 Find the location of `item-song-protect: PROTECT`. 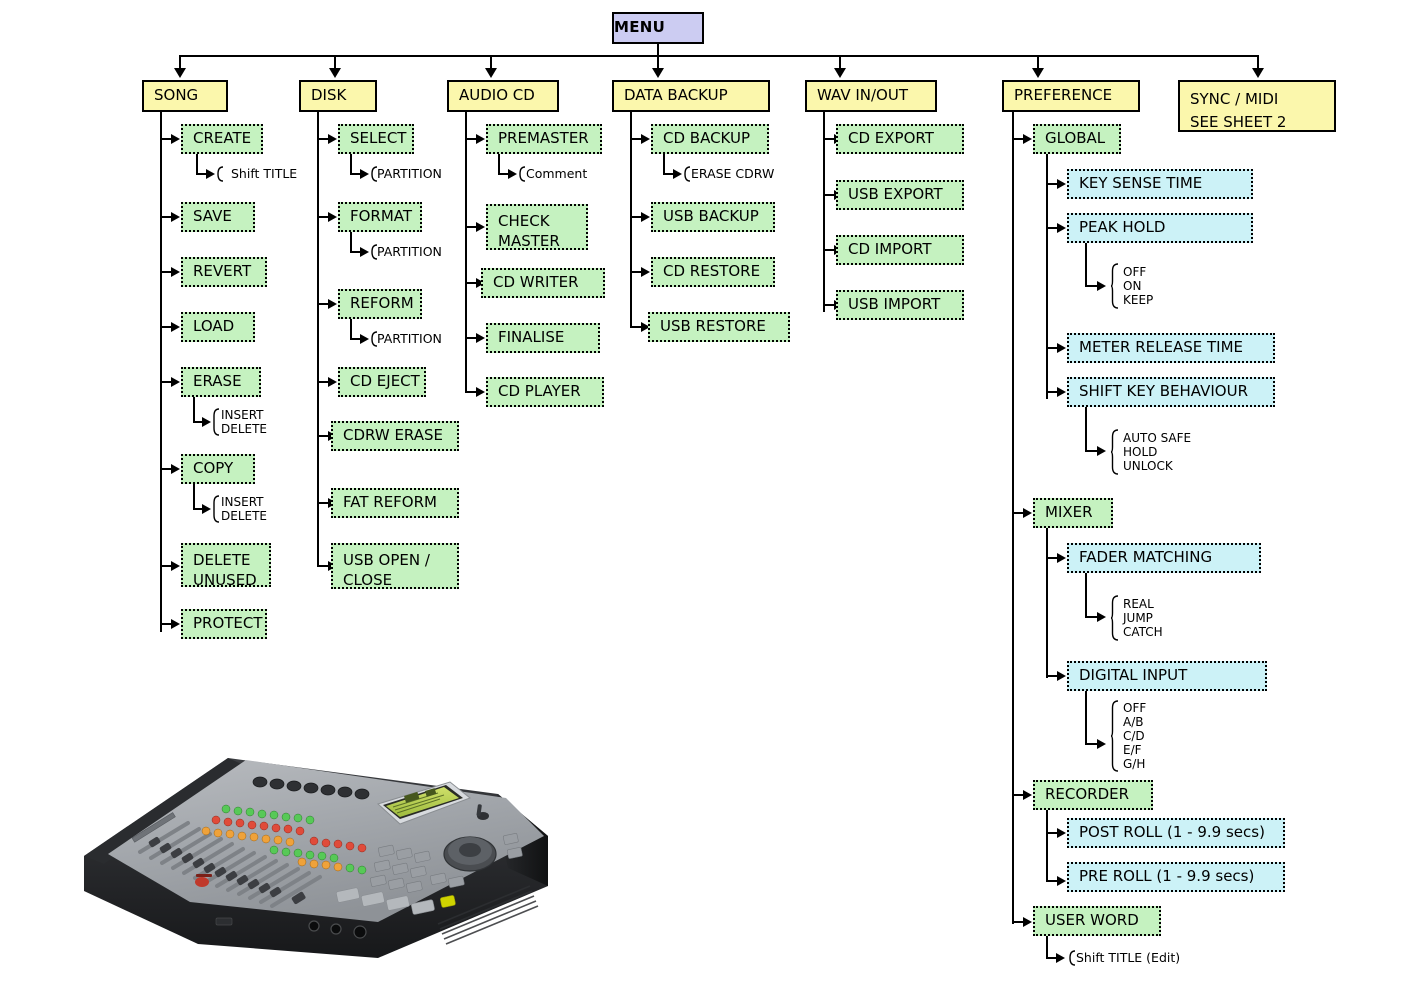

item-song-protect: PROTECT is located at coordinates (224, 624).